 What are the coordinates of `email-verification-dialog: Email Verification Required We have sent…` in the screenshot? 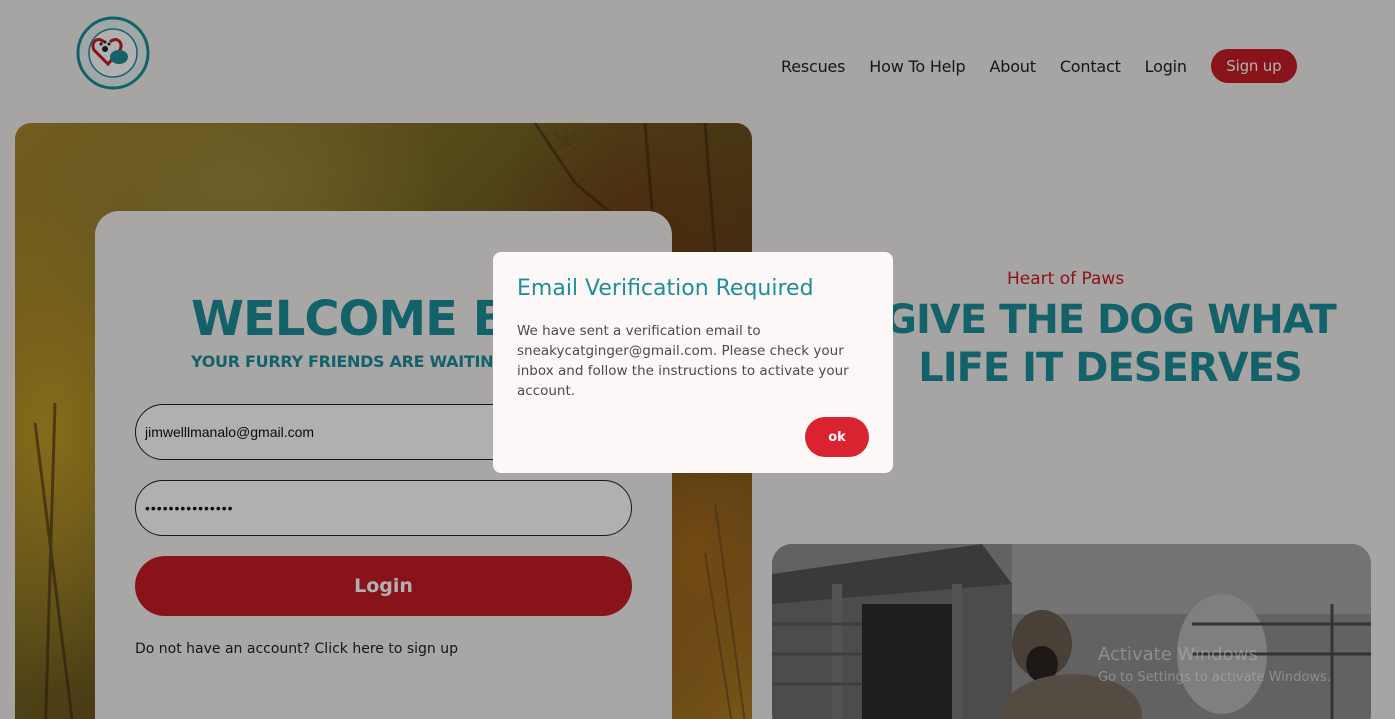 It's located at (693, 362).